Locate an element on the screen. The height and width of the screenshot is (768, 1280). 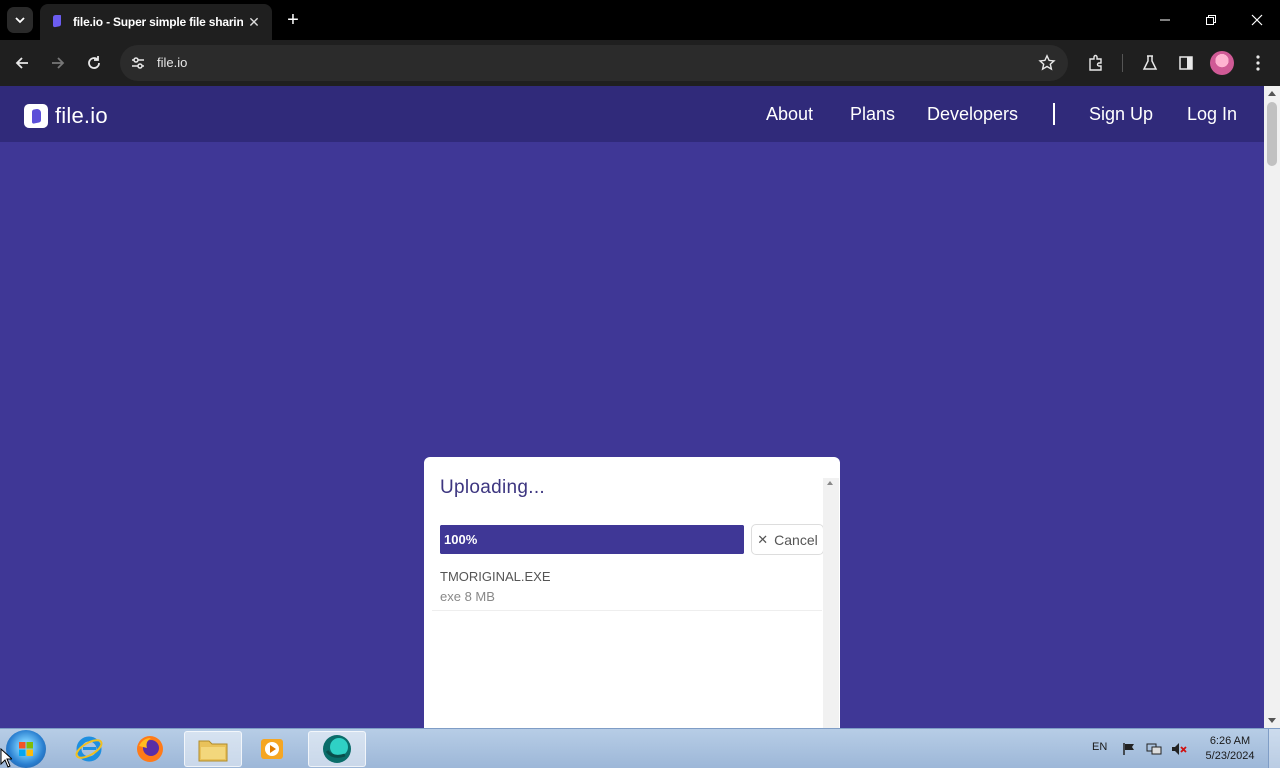
taskbar-firefox is located at coordinates (150, 749).